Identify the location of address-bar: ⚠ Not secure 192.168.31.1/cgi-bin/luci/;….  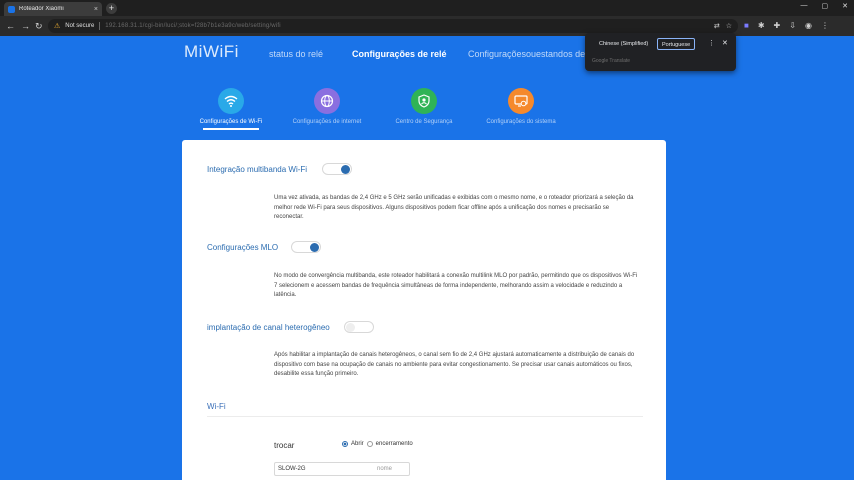
(393, 26).